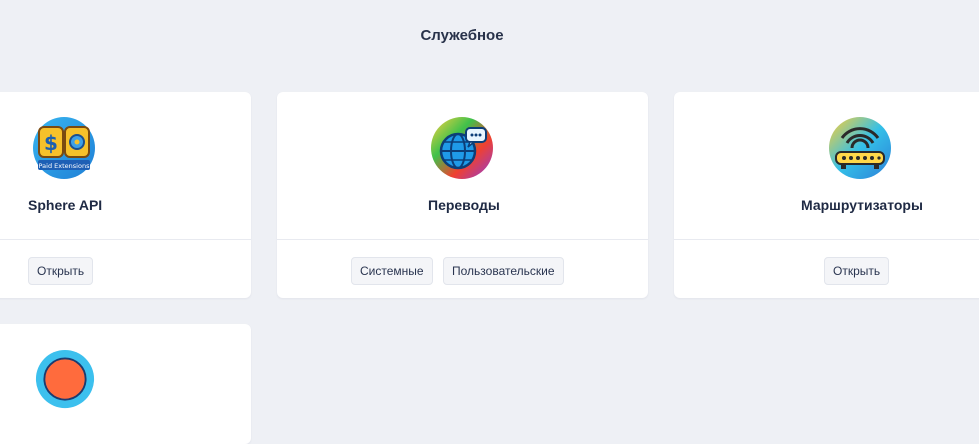 Image resolution: width=979 pixels, height=444 pixels. I want to click on card-header: $ Paid Extensions Sphere API, so click(125, 166).